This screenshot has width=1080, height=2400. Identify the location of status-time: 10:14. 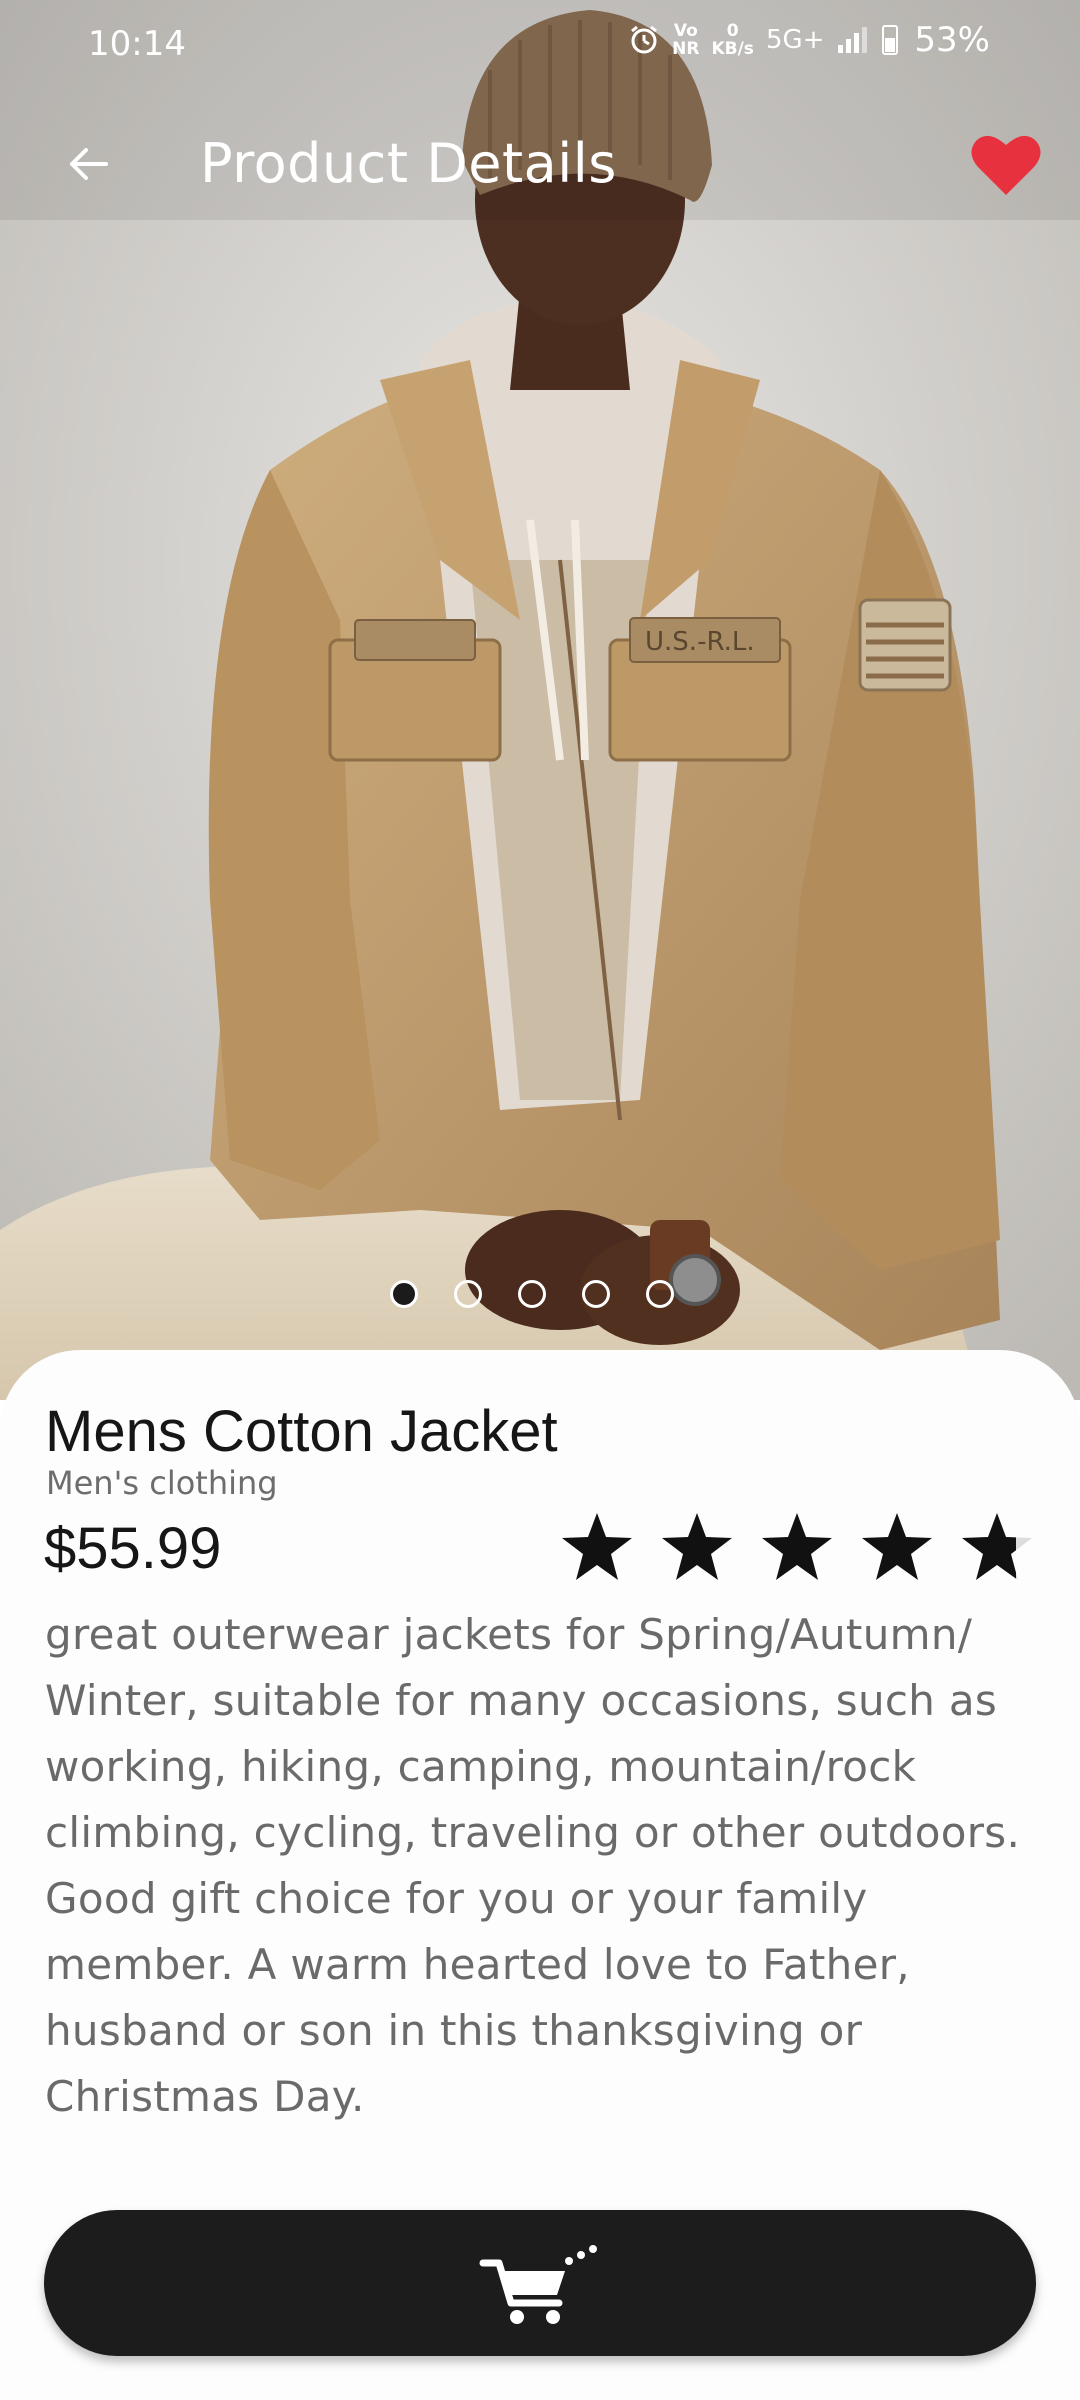
(137, 44).